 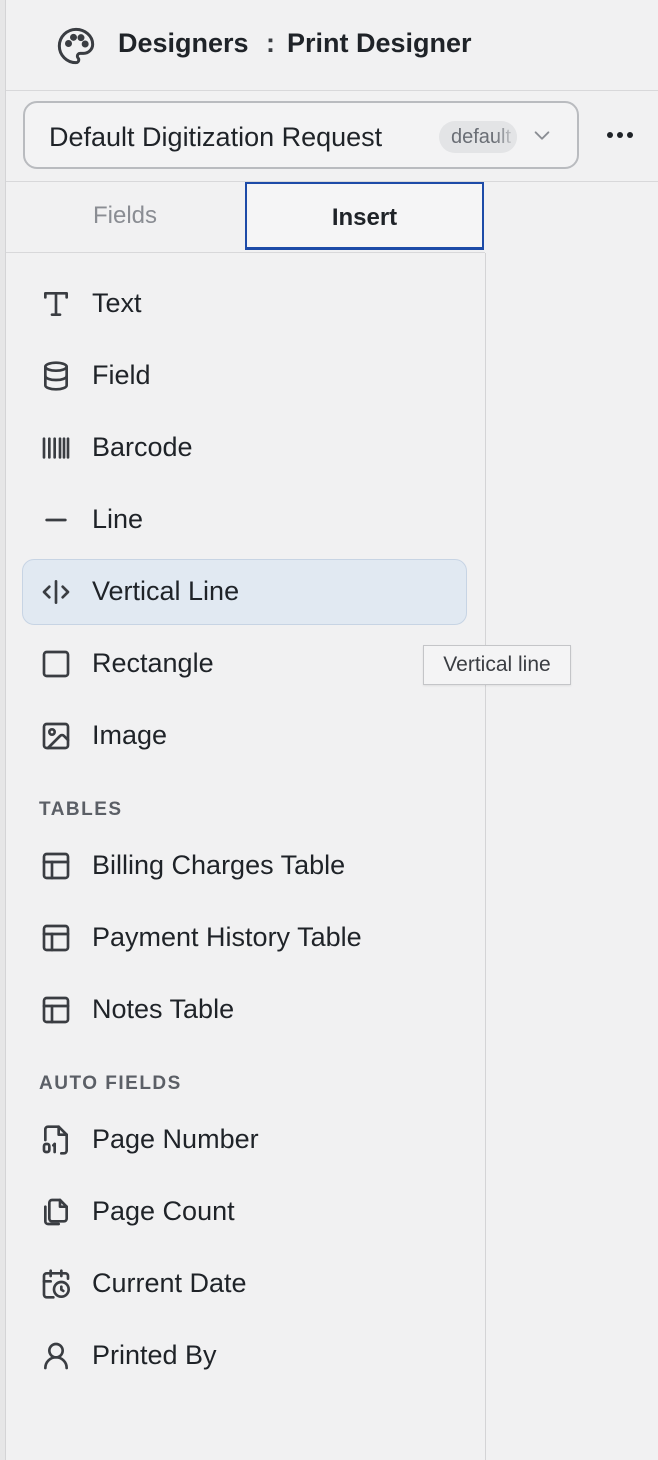 I want to click on insert-item-printed-by: Printed By, so click(x=244, y=1356).